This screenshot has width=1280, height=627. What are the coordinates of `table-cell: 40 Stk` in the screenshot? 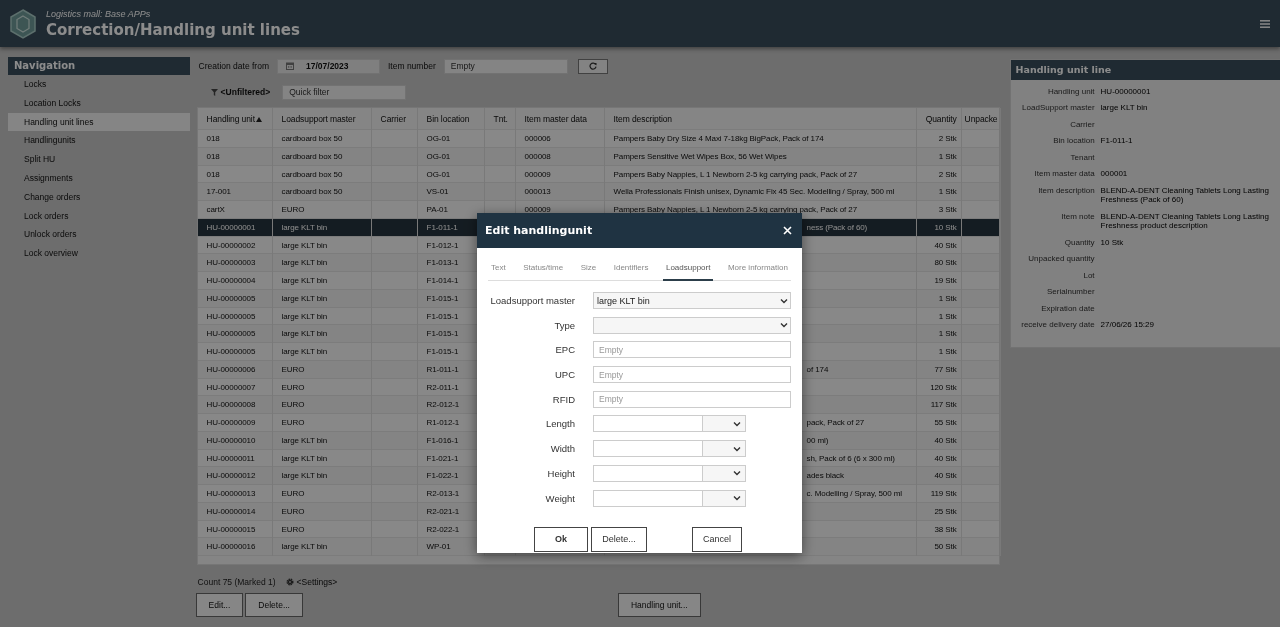 It's located at (939, 440).